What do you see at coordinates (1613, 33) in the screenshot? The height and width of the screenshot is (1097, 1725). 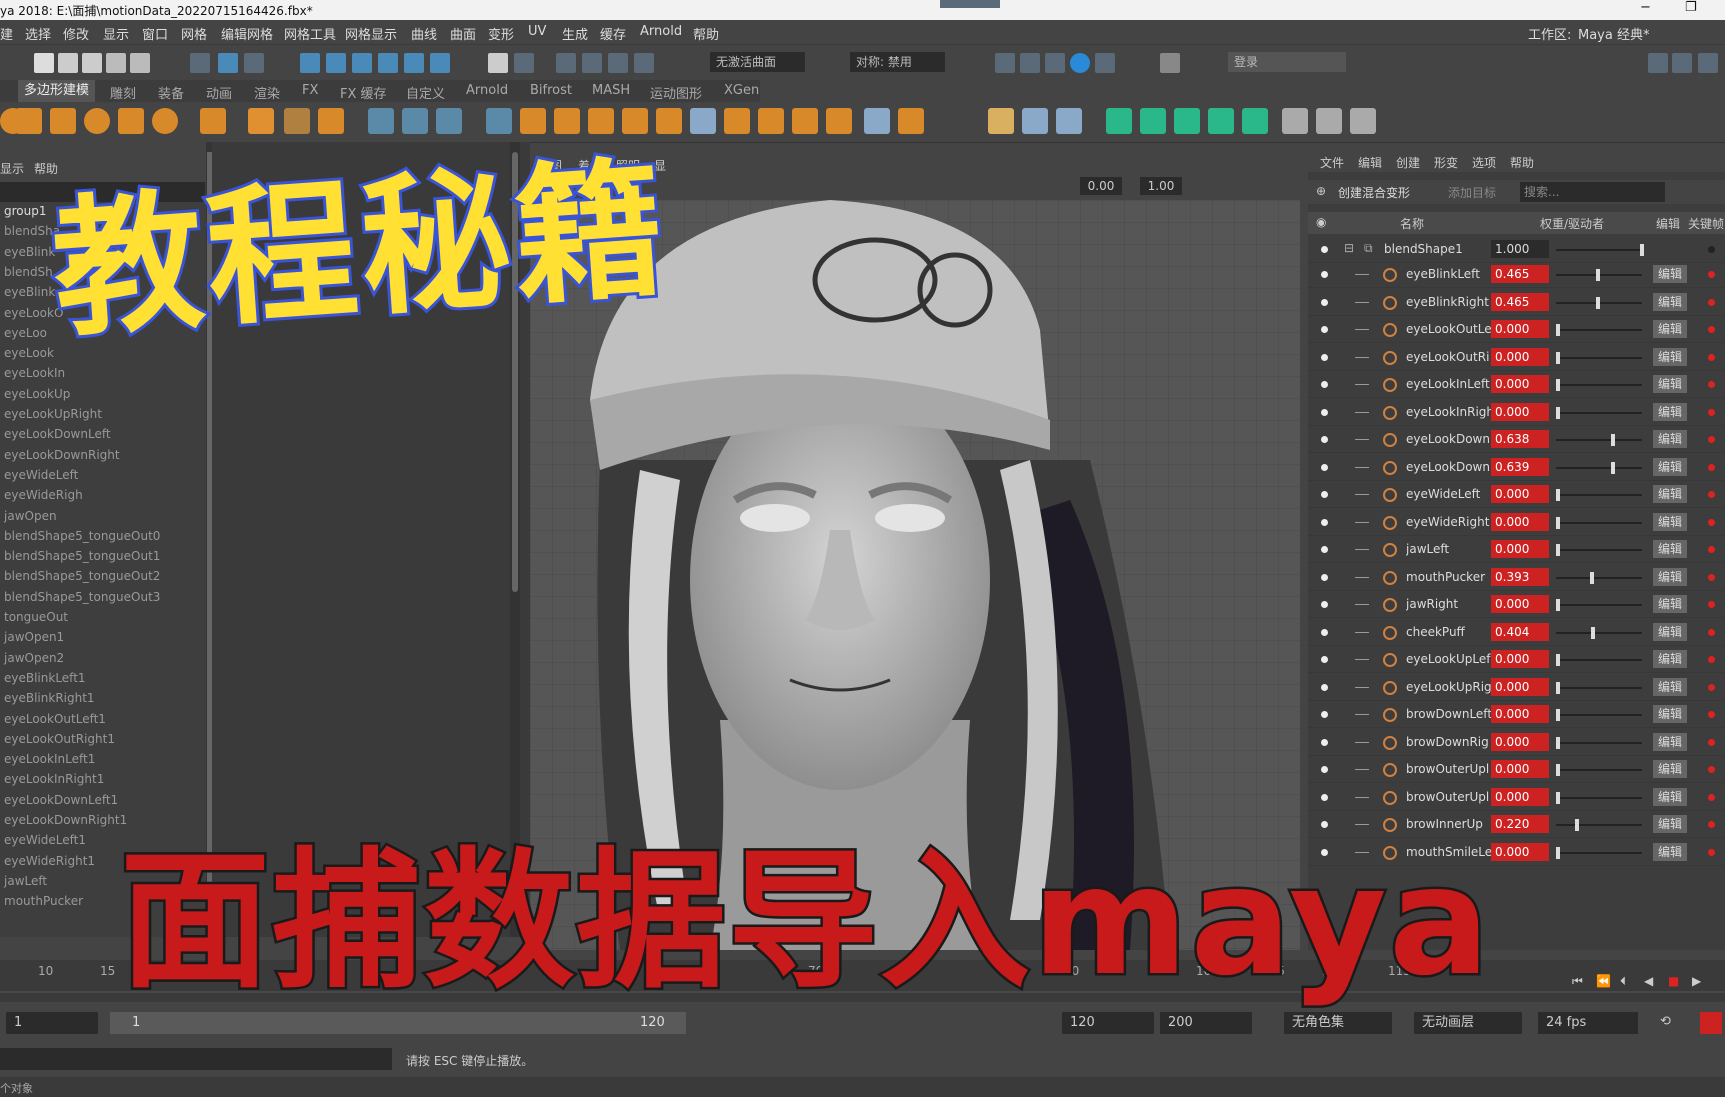 I see `workspace-dropdown: Maya 经典*` at bounding box center [1613, 33].